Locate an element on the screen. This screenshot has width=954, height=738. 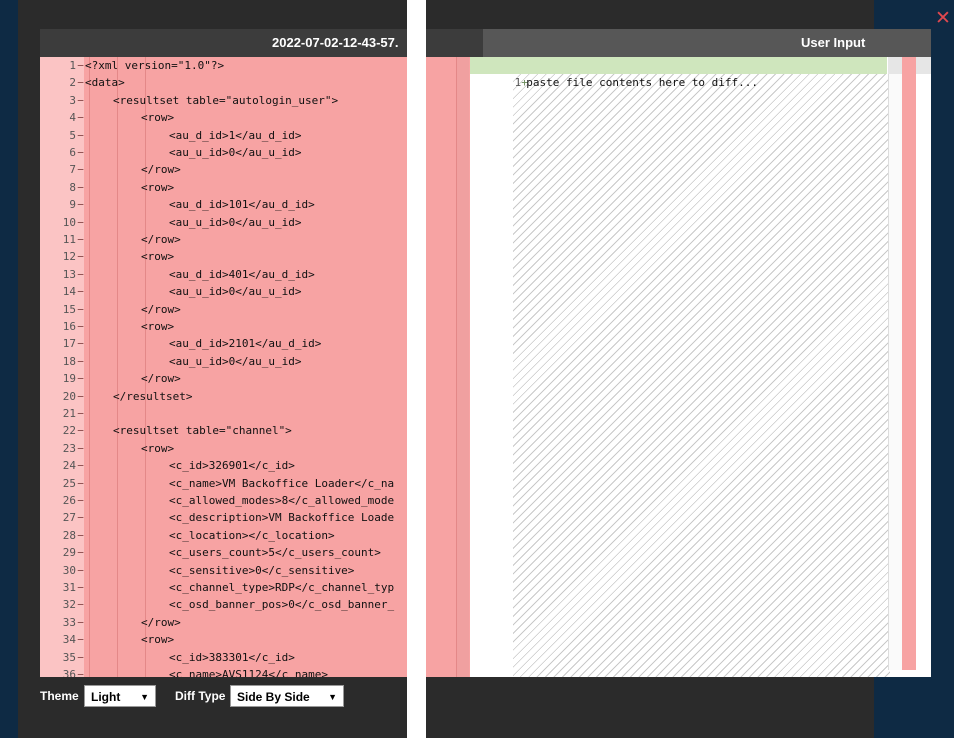
code-text: <au_d_id>101</au_d_id> is located at coordinates (242, 205).